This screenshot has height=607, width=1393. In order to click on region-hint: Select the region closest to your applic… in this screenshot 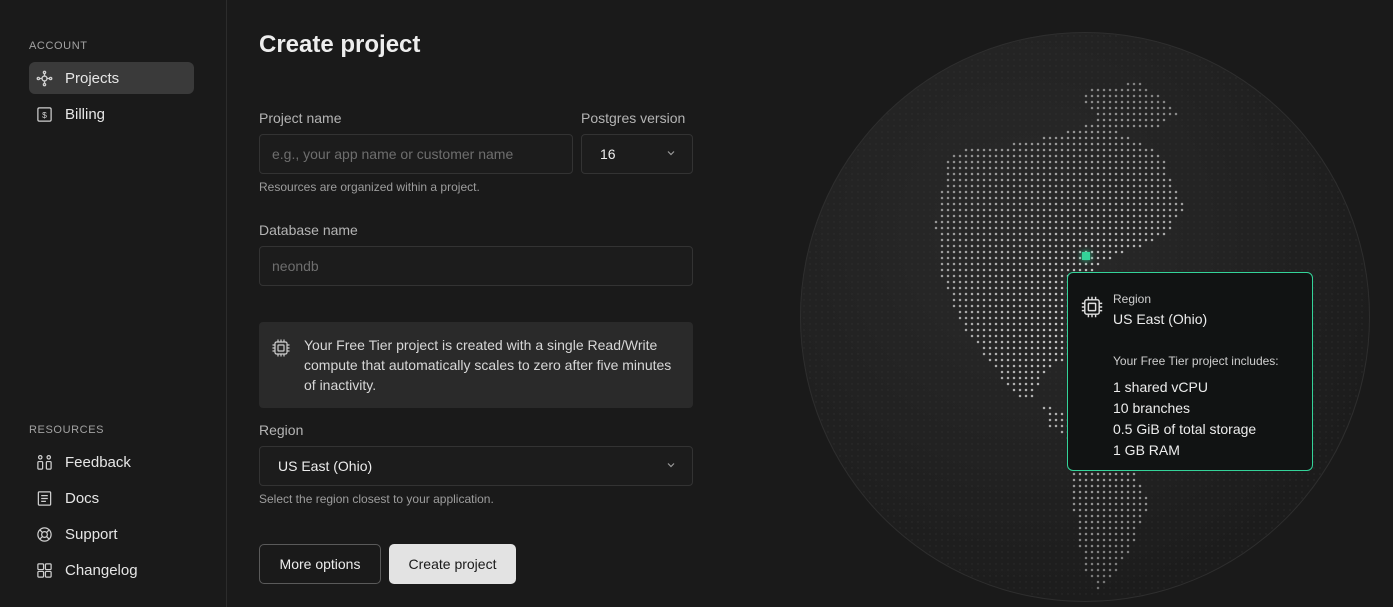, I will do `click(376, 499)`.